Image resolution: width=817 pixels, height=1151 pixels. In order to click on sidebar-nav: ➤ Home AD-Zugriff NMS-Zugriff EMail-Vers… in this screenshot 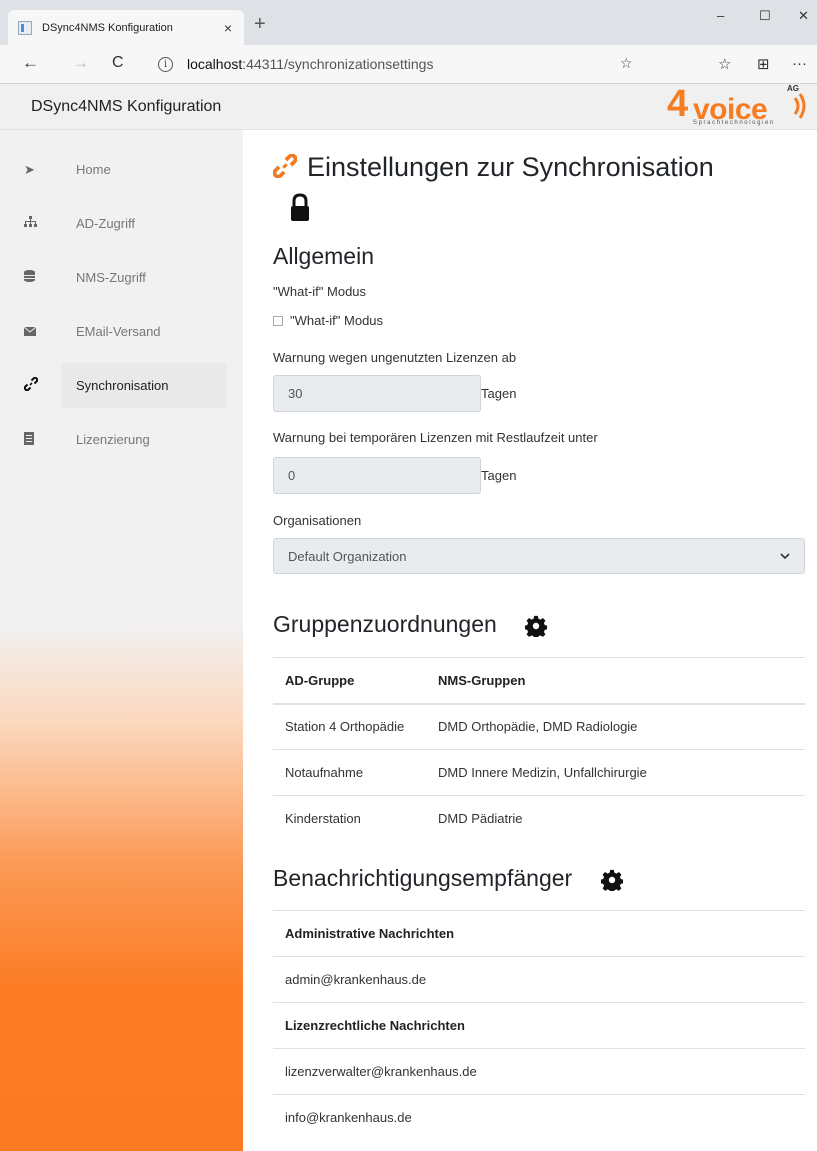, I will do `click(121, 304)`.